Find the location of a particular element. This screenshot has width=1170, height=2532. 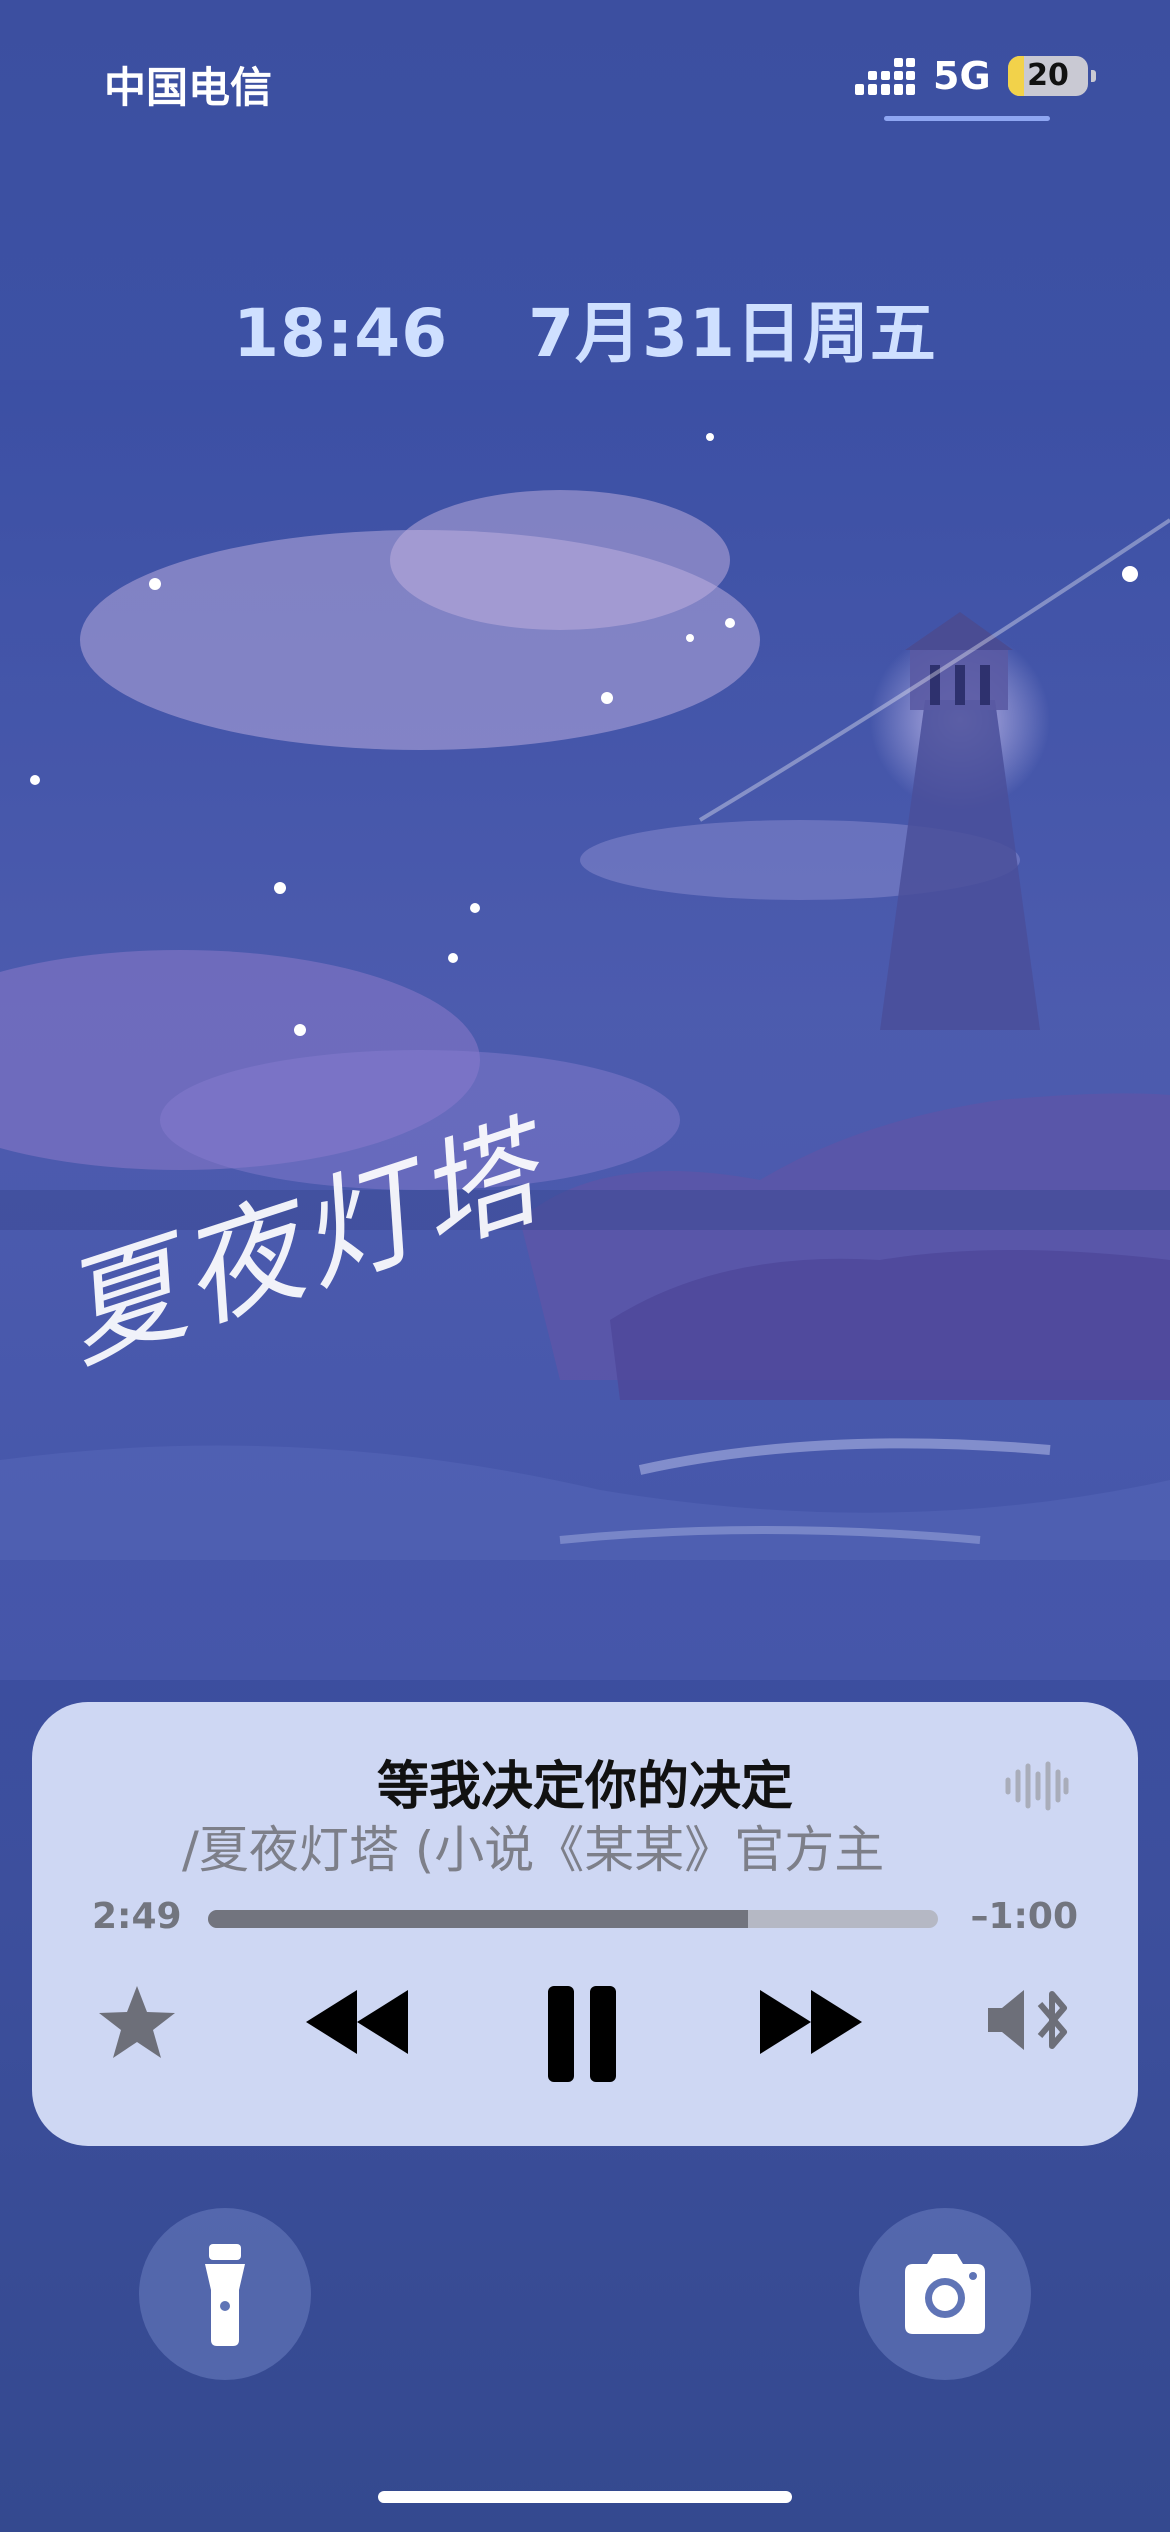

battery-level: 20 is located at coordinates (1048, 75).